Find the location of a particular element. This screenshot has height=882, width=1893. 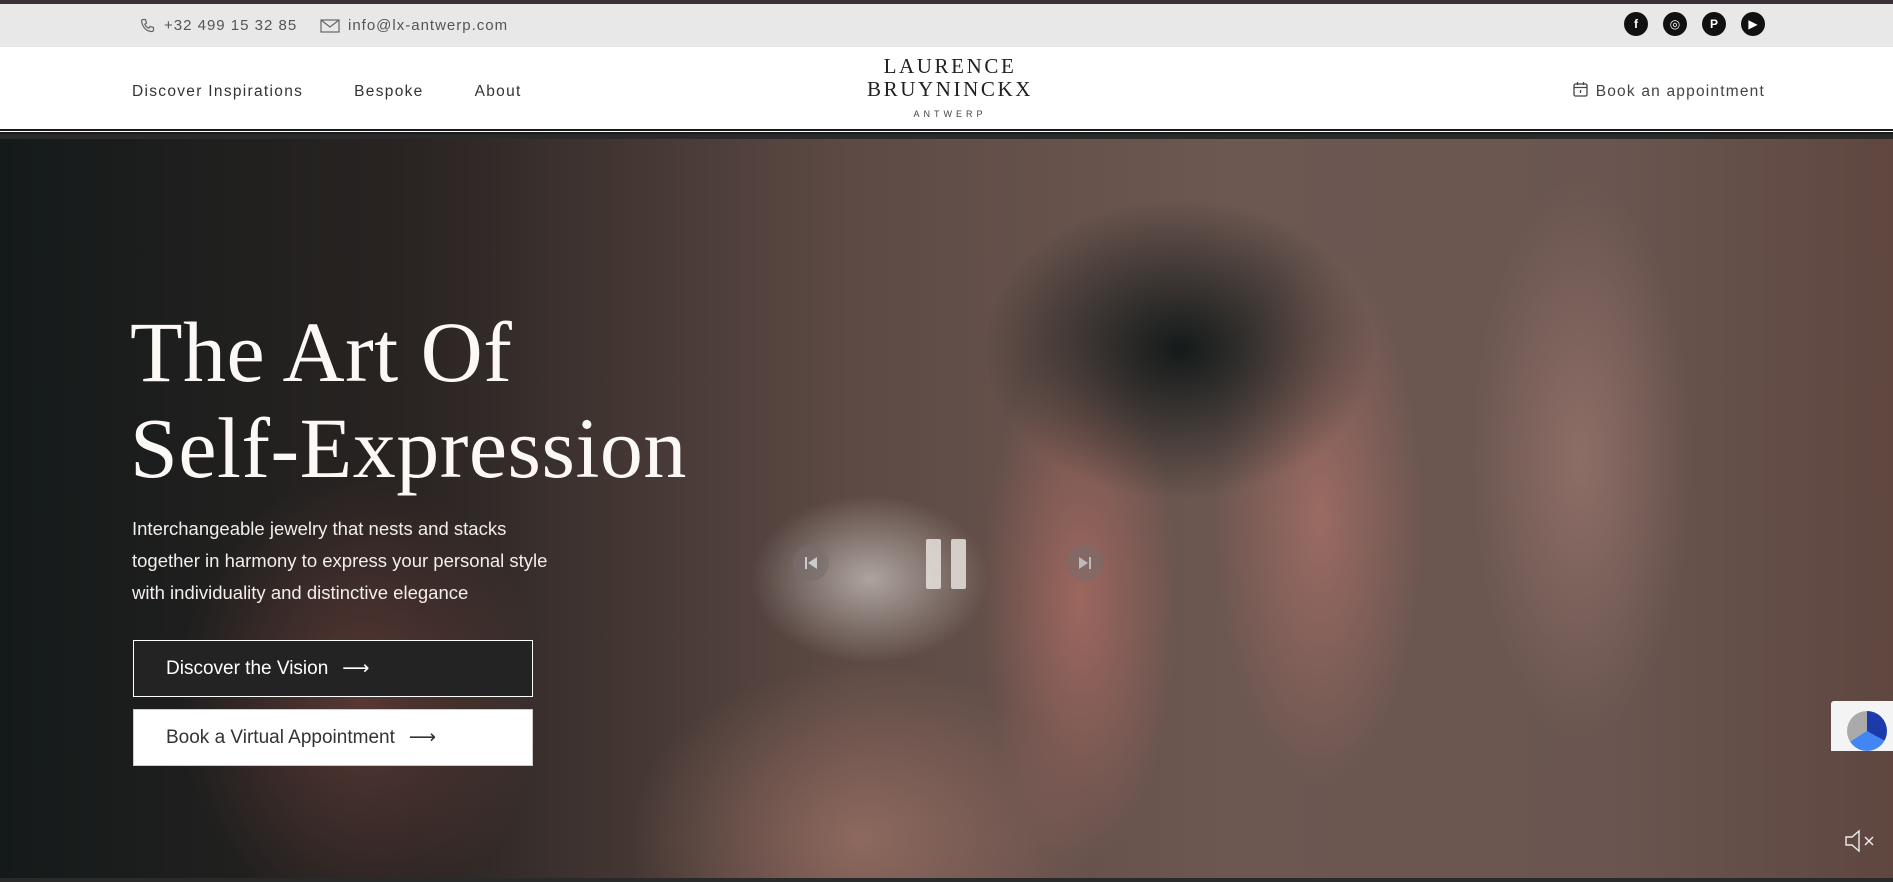

nav-discover-inspirations: Discover Inspirations is located at coordinates (217, 92).